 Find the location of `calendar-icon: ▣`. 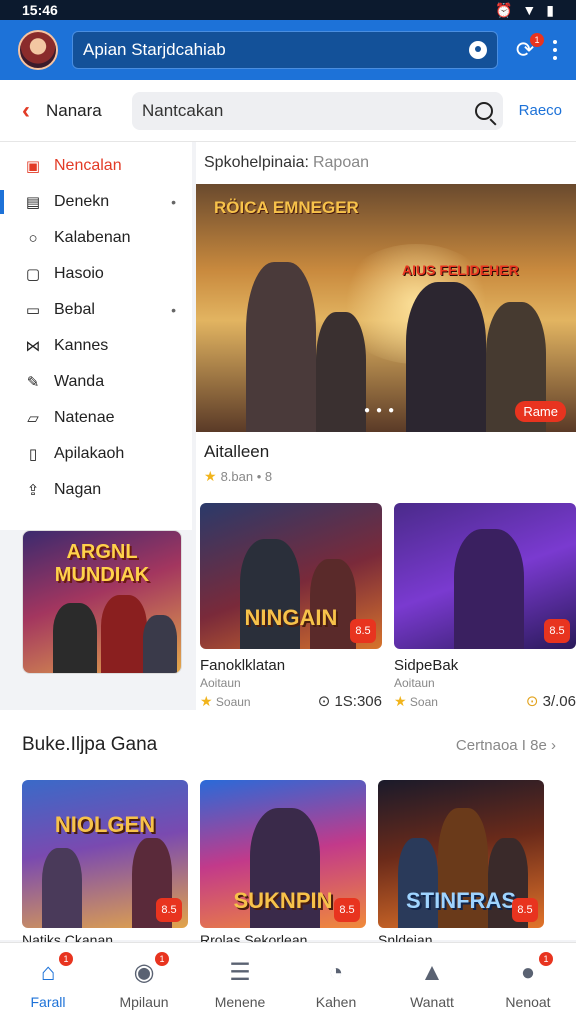

calendar-icon: ▣ is located at coordinates (33, 166).